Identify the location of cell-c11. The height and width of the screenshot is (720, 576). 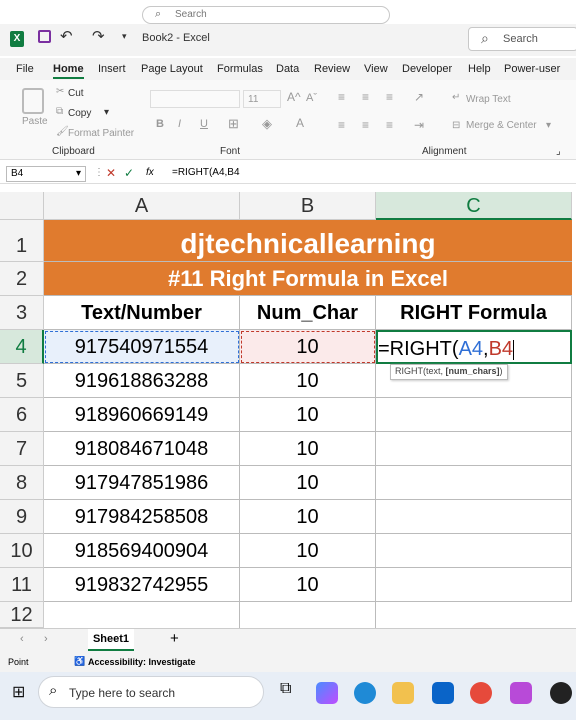
(474, 585).